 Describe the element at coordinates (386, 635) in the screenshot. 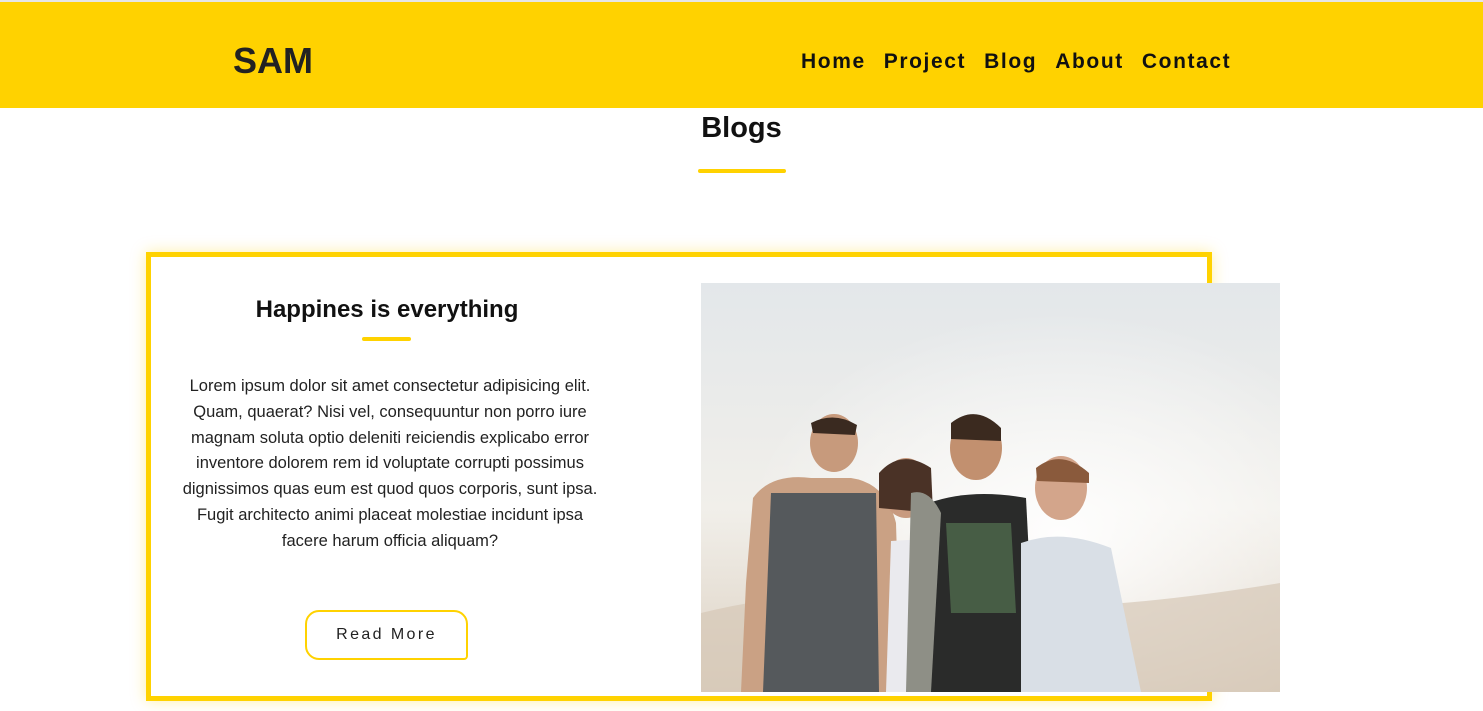

I see `read-more-button: Read More` at that location.